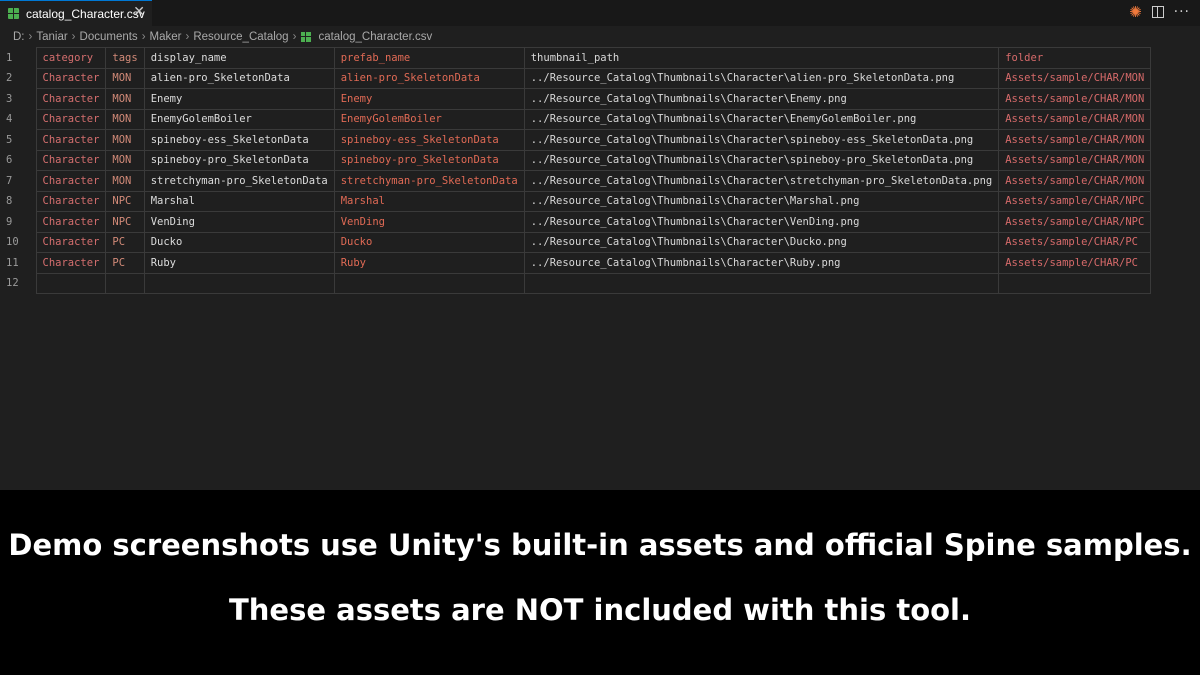 The width and height of the screenshot is (1200, 675). I want to click on split-editor-icon, so click(1157, 12).